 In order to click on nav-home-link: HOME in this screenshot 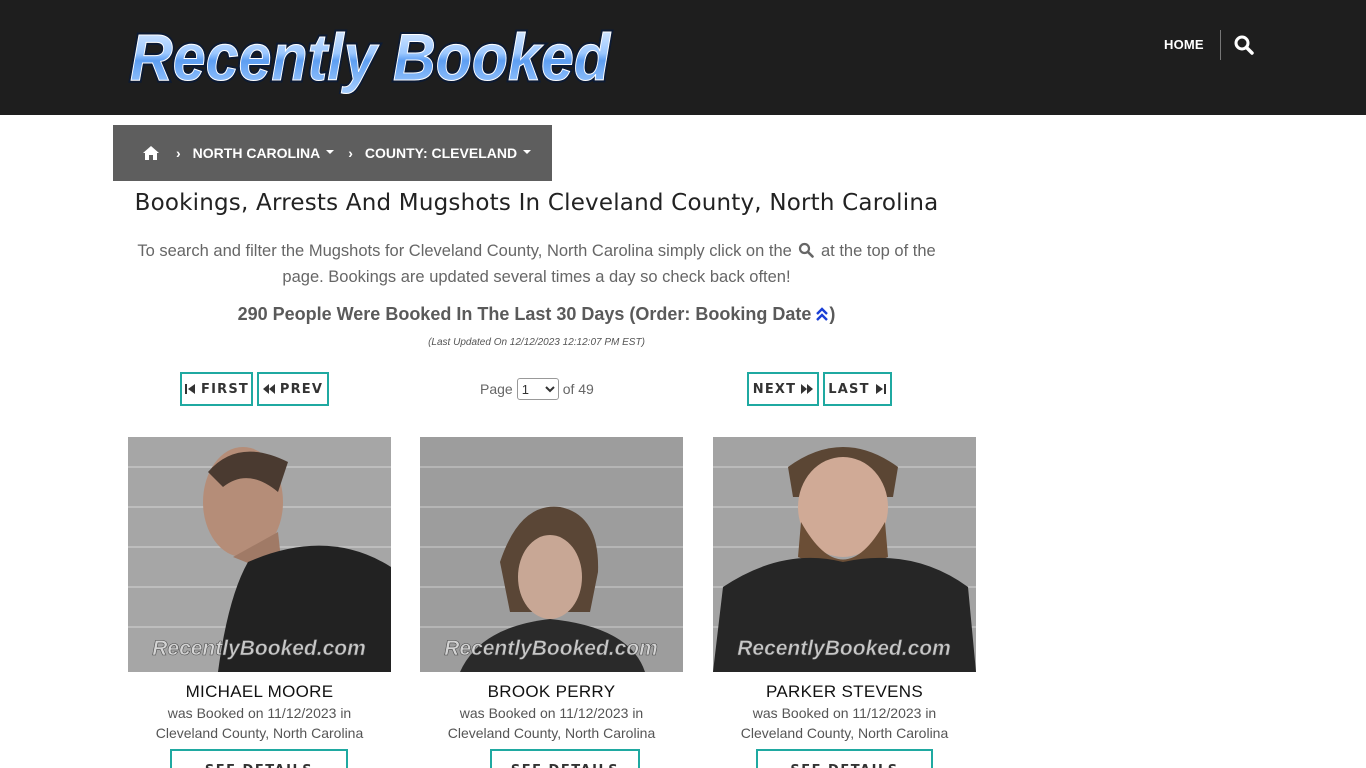, I will do `click(1184, 45)`.